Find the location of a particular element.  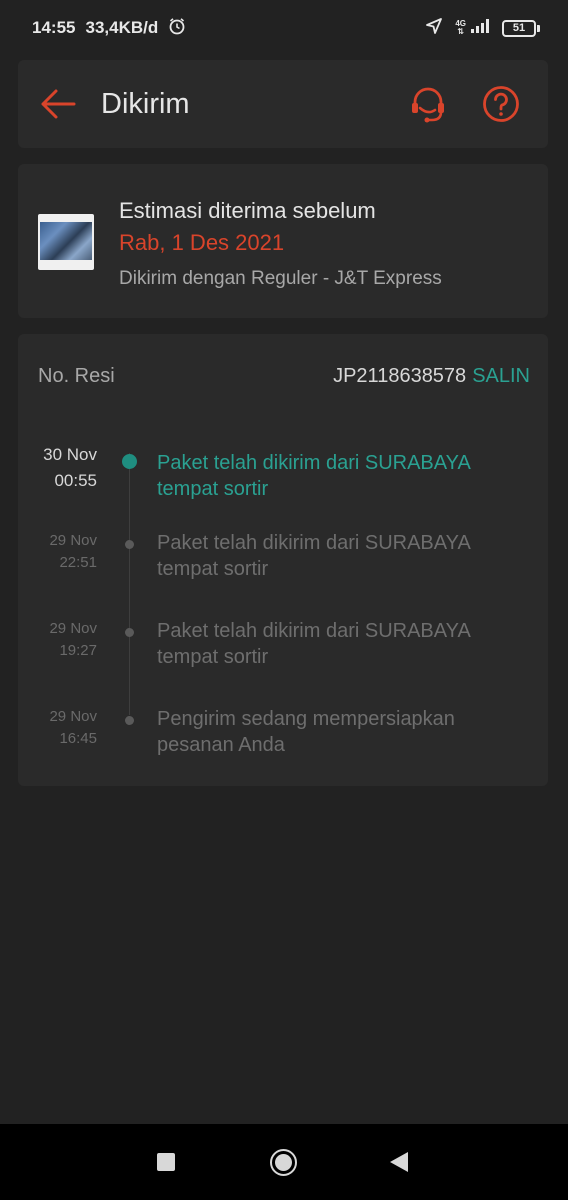

event-datetime: 29 Nov 22:51 is located at coordinates (73, 552).